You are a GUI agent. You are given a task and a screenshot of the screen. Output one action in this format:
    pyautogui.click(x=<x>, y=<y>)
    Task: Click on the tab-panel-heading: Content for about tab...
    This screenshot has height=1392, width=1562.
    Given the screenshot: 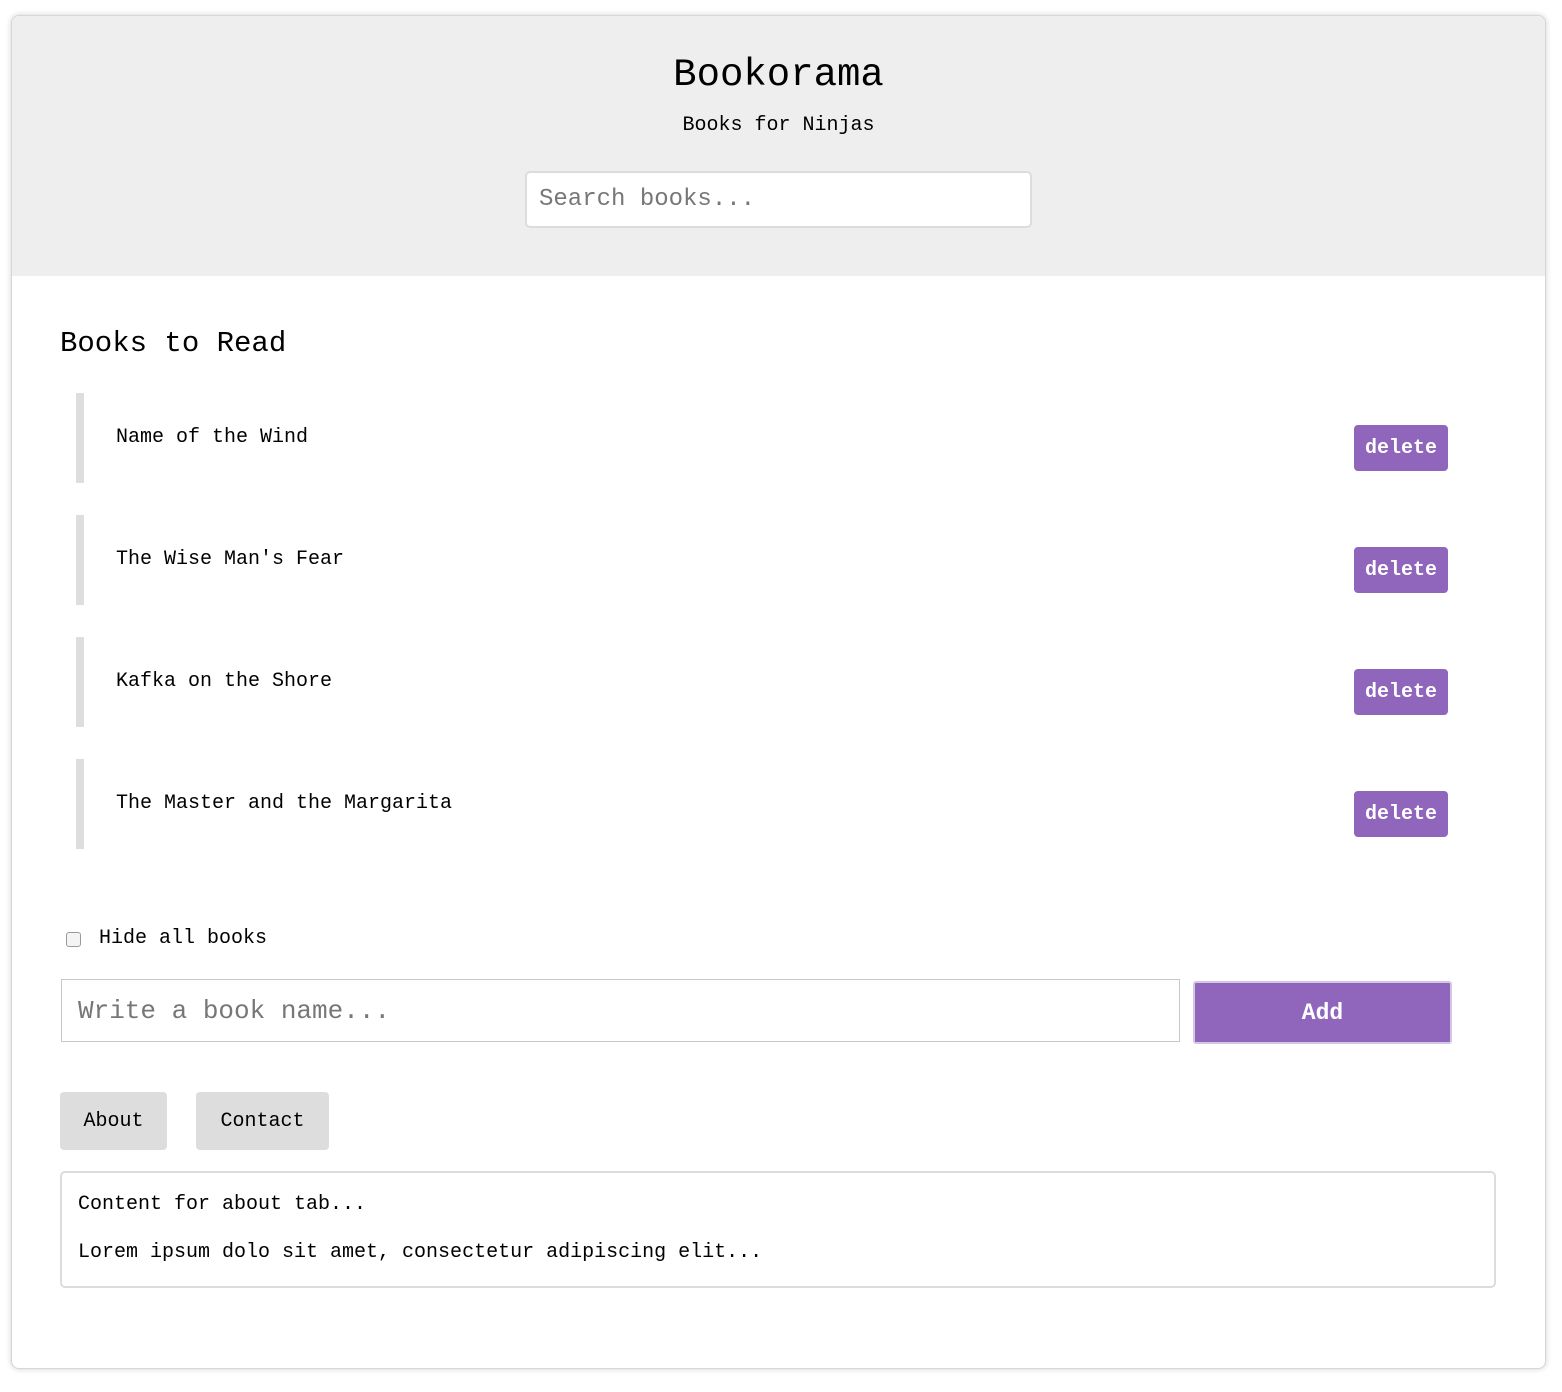 What is the action you would take?
    pyautogui.click(x=222, y=1204)
    